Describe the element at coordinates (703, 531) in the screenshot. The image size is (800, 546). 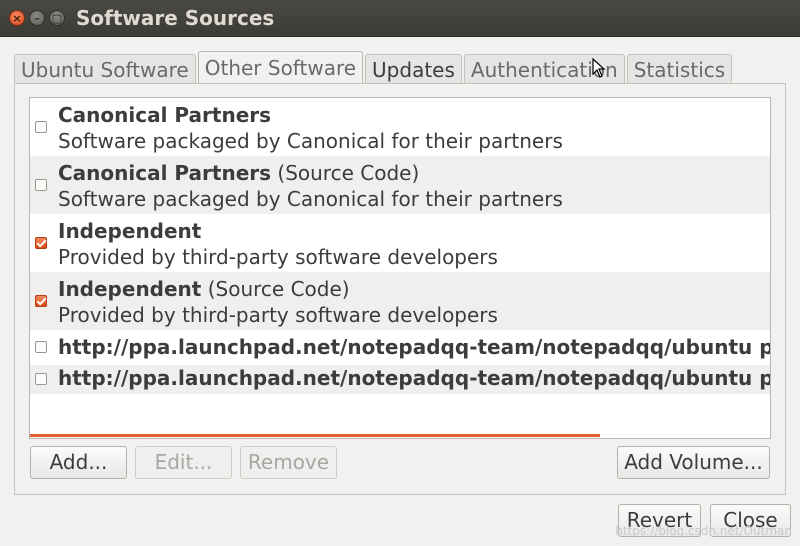
I see `watermark: https://blog.csdn.net/Outman` at that location.